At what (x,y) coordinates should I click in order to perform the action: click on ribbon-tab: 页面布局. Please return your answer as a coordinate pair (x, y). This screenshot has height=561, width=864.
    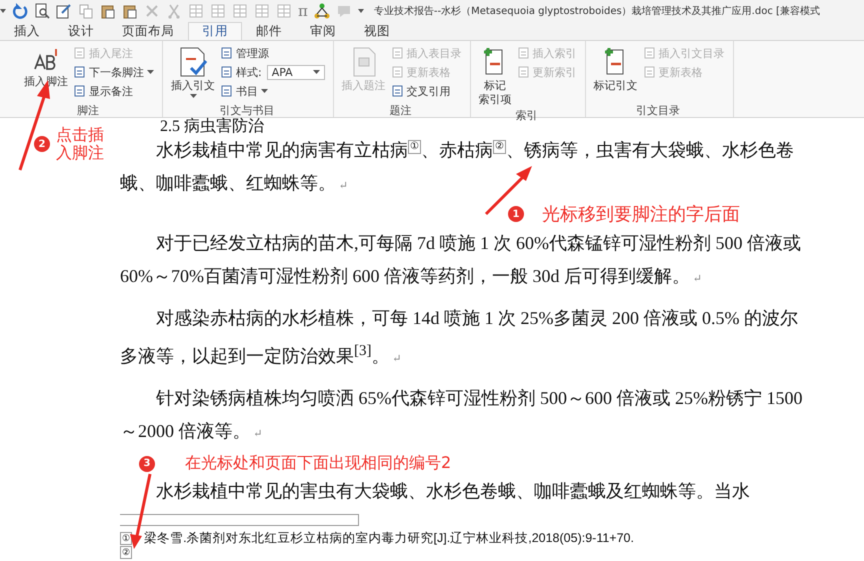
    Looking at the image, I should click on (148, 31).